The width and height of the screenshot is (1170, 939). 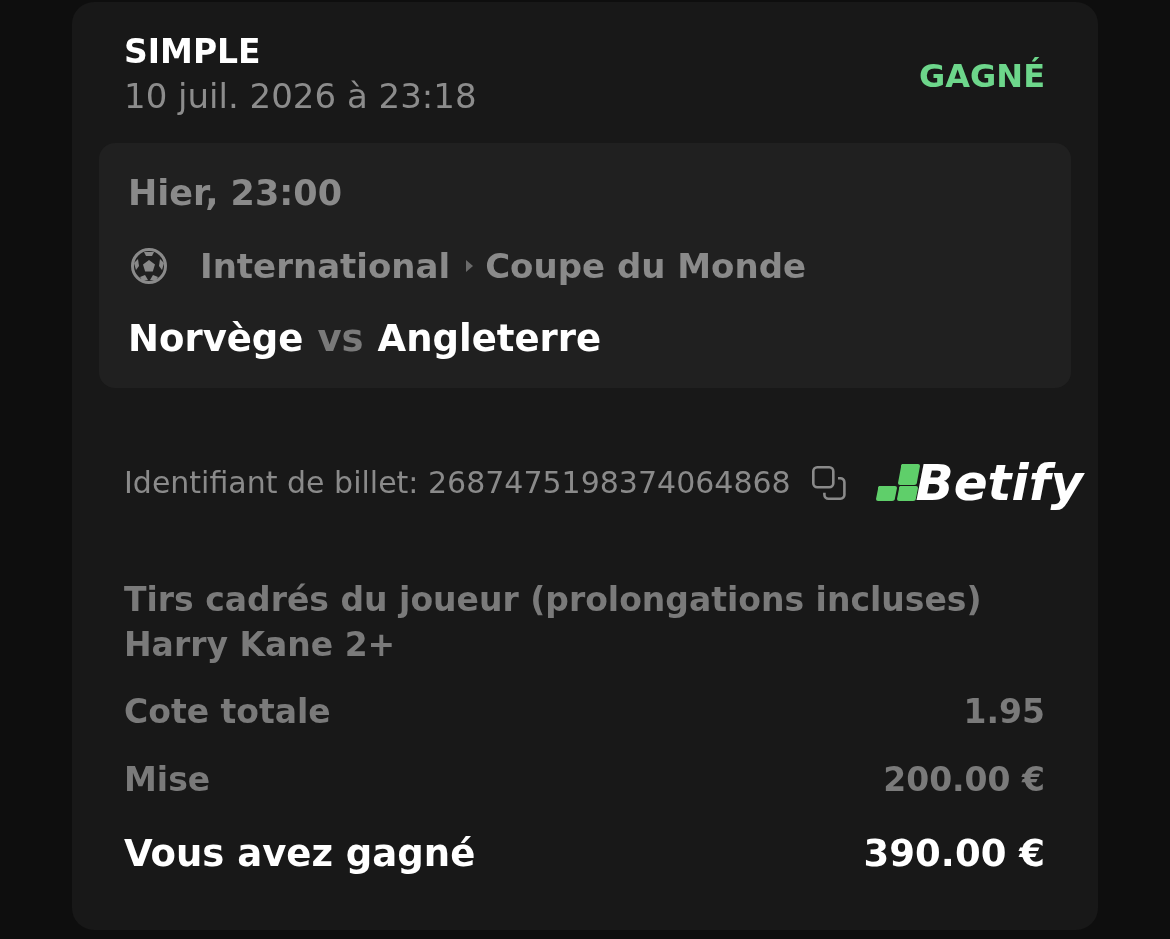 I want to click on home-team: Norvège, so click(x=216, y=339).